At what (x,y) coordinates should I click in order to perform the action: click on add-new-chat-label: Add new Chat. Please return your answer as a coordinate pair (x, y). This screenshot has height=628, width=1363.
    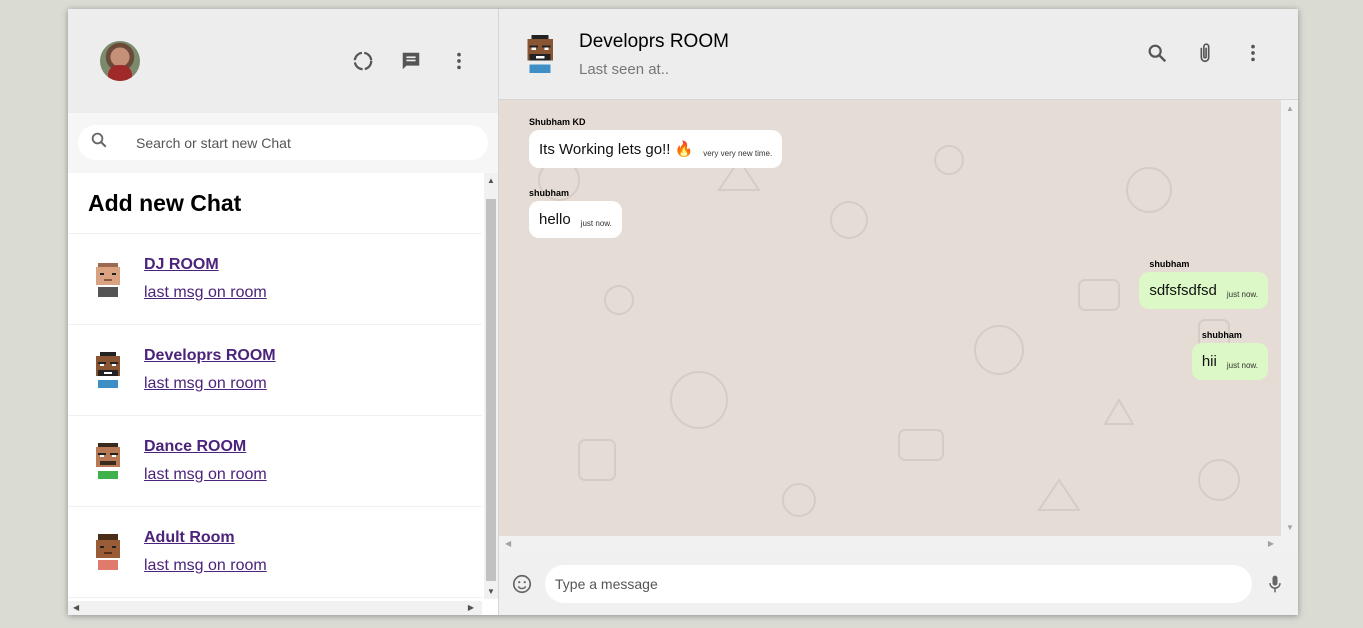
    Looking at the image, I should click on (165, 202).